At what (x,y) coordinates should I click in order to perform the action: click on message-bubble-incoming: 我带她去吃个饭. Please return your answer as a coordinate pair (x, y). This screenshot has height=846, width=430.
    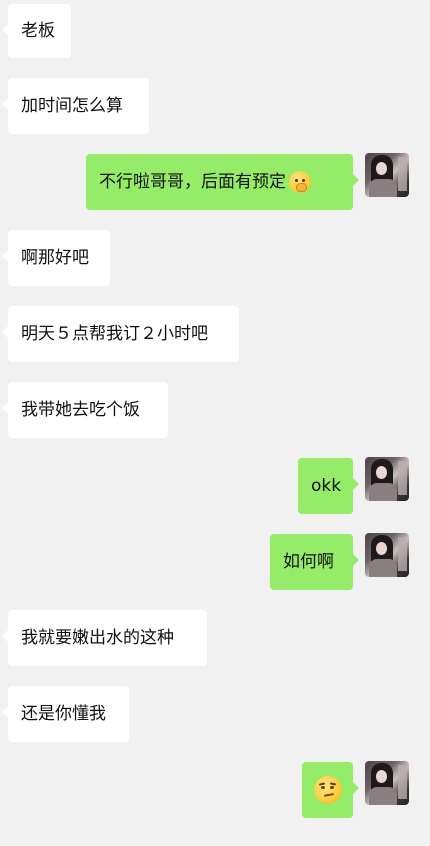
    Looking at the image, I should click on (85, 410).